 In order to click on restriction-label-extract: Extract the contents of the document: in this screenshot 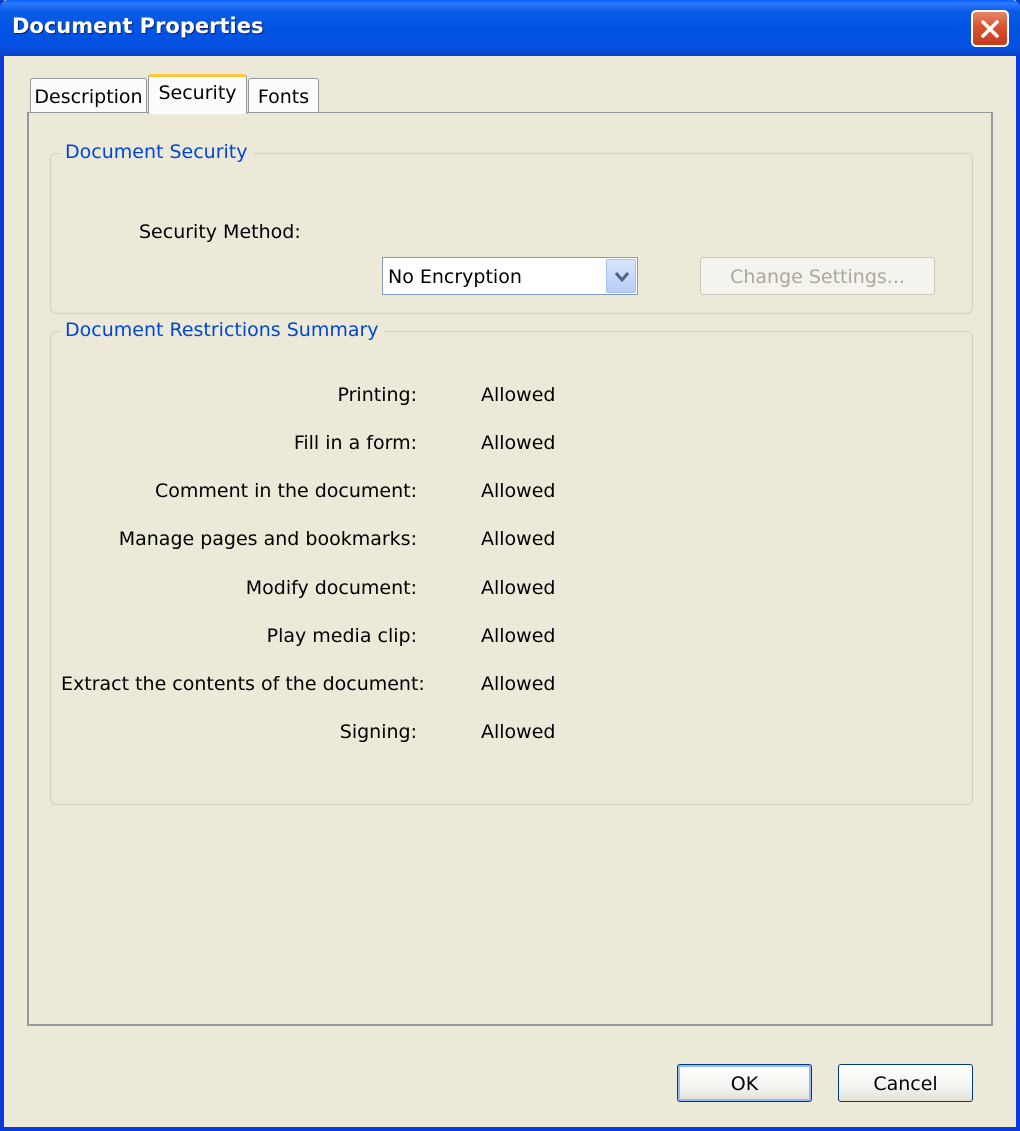, I will do `click(243, 684)`.